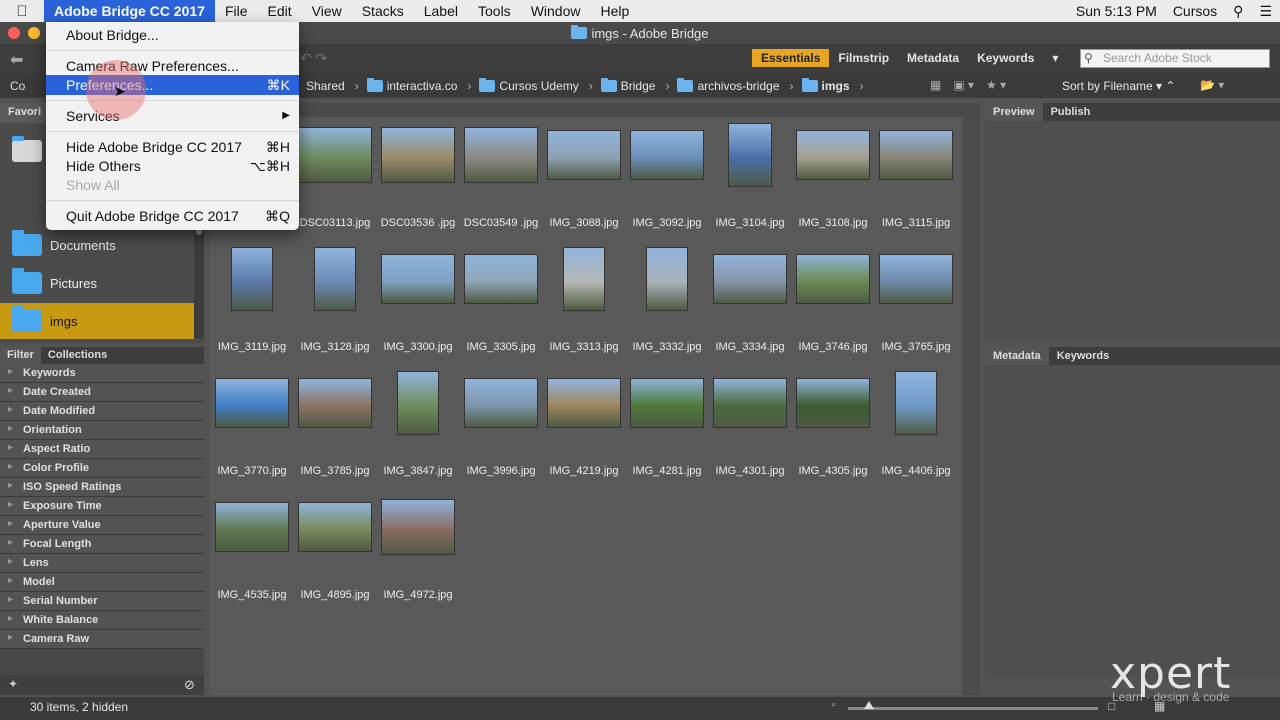 Image resolution: width=1280 pixels, height=720 pixels. I want to click on thumbnail-item: IMG_3785.jpg, so click(335, 424).